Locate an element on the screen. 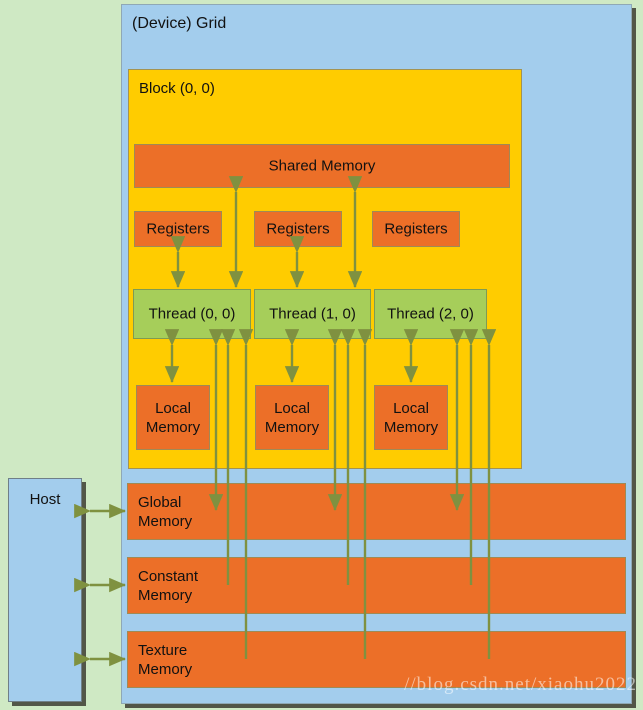 This screenshot has height=710, width=643. local-memory-box-1: Local Memory is located at coordinates (292, 417).